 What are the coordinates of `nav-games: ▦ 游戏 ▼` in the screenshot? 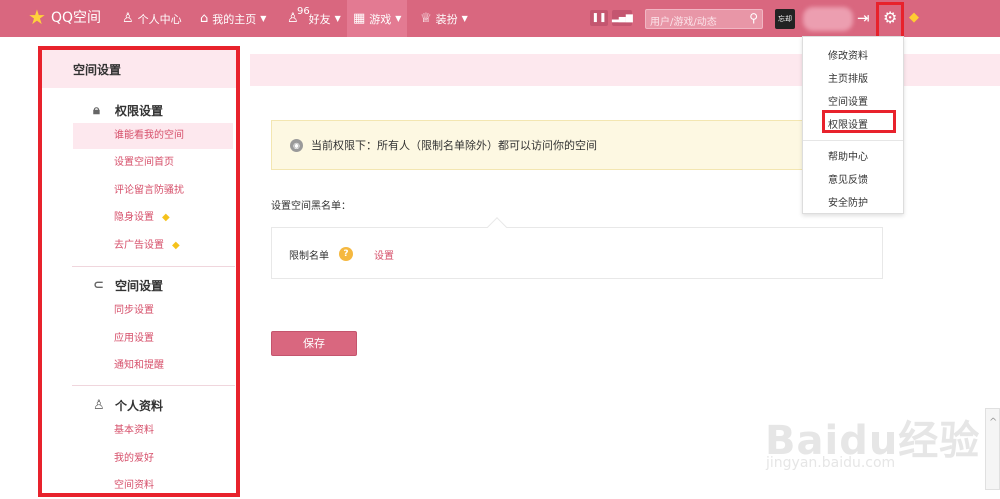 It's located at (377, 18).